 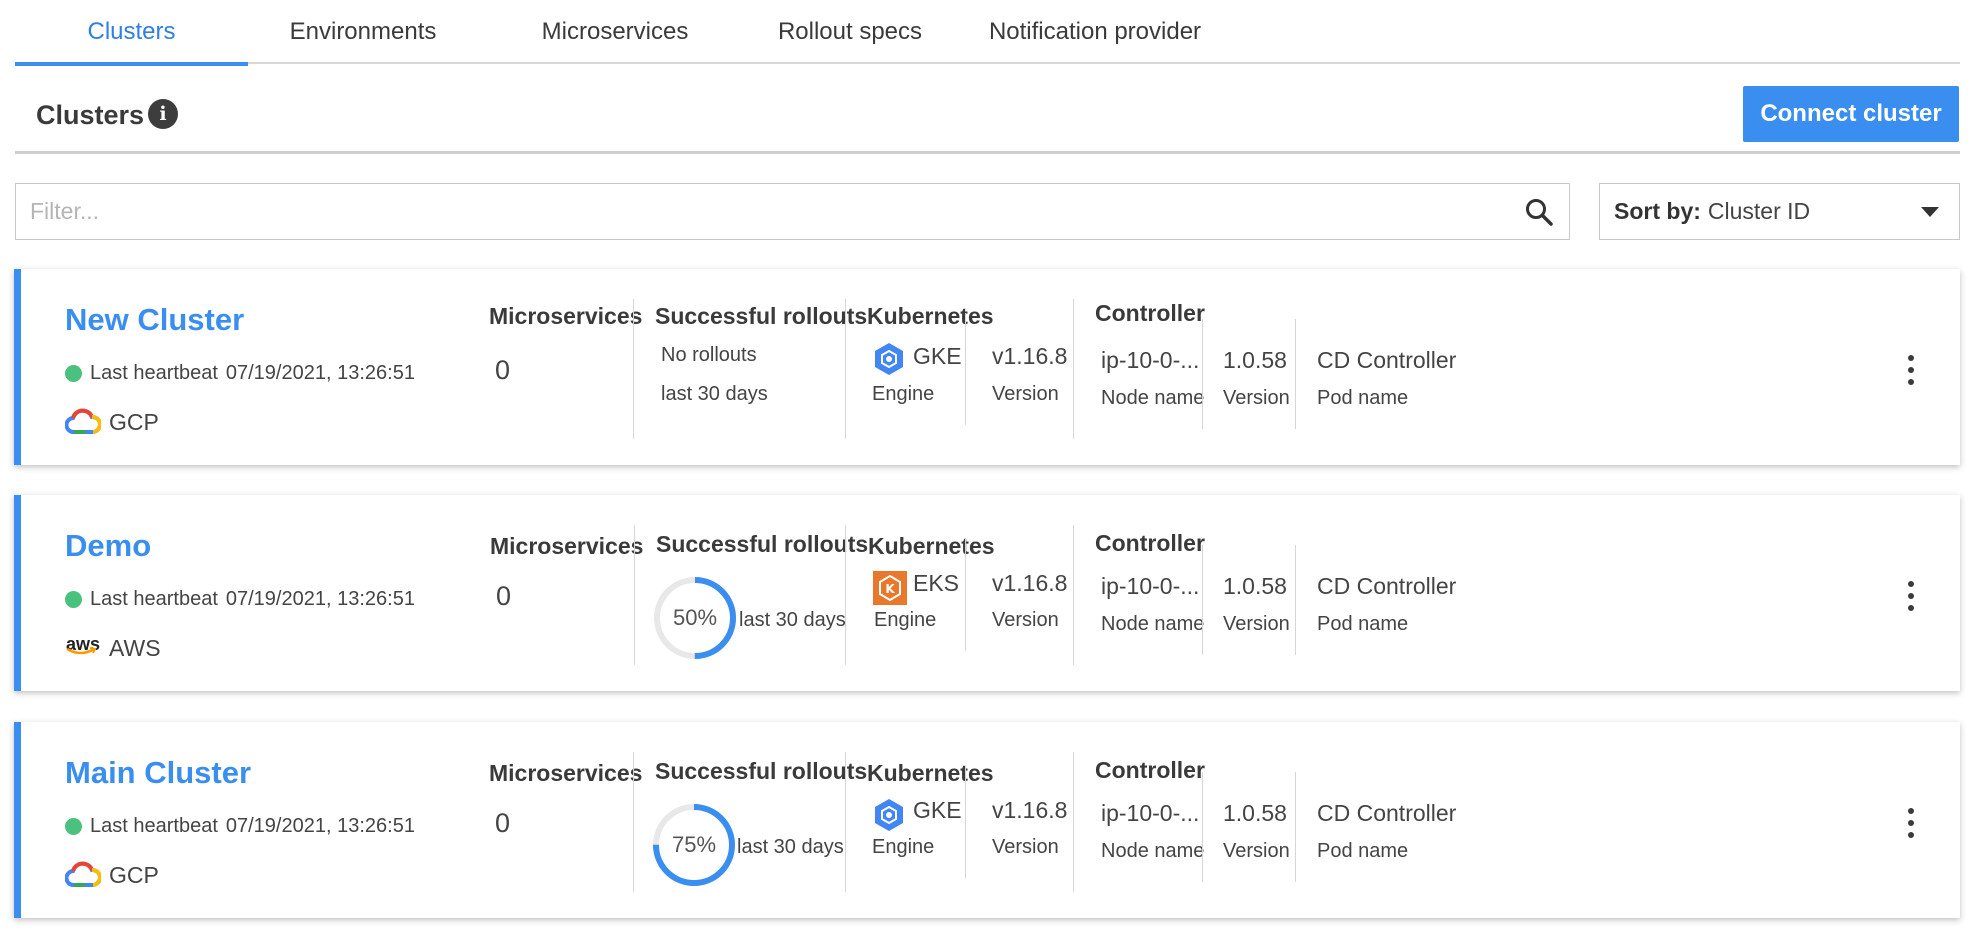 I want to click on tab-clusters: Clusters, so click(x=131, y=33).